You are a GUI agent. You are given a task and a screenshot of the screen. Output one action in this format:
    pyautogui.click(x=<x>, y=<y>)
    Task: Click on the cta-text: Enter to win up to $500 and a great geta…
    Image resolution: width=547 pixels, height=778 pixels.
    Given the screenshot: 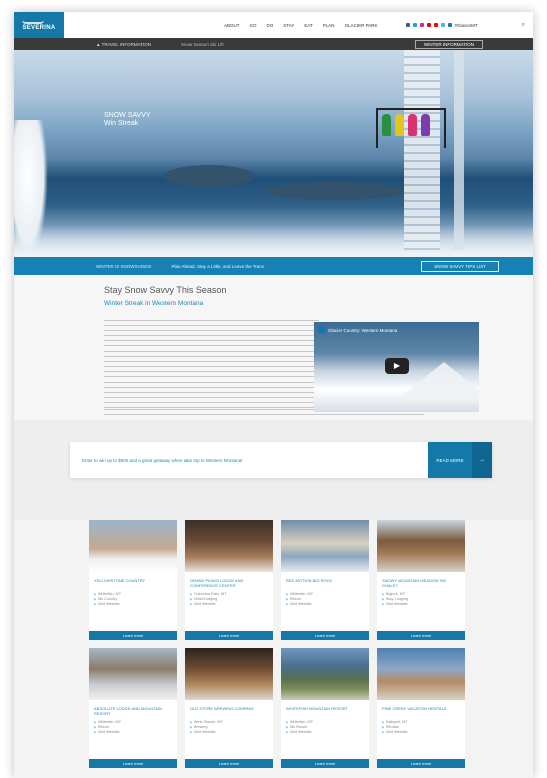 What is the action you would take?
    pyautogui.click(x=162, y=460)
    